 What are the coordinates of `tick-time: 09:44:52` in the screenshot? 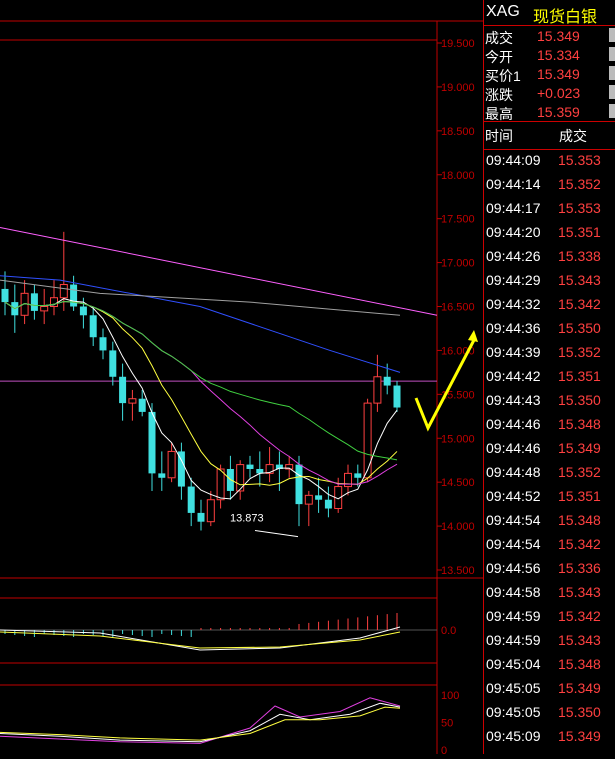 It's located at (513, 496).